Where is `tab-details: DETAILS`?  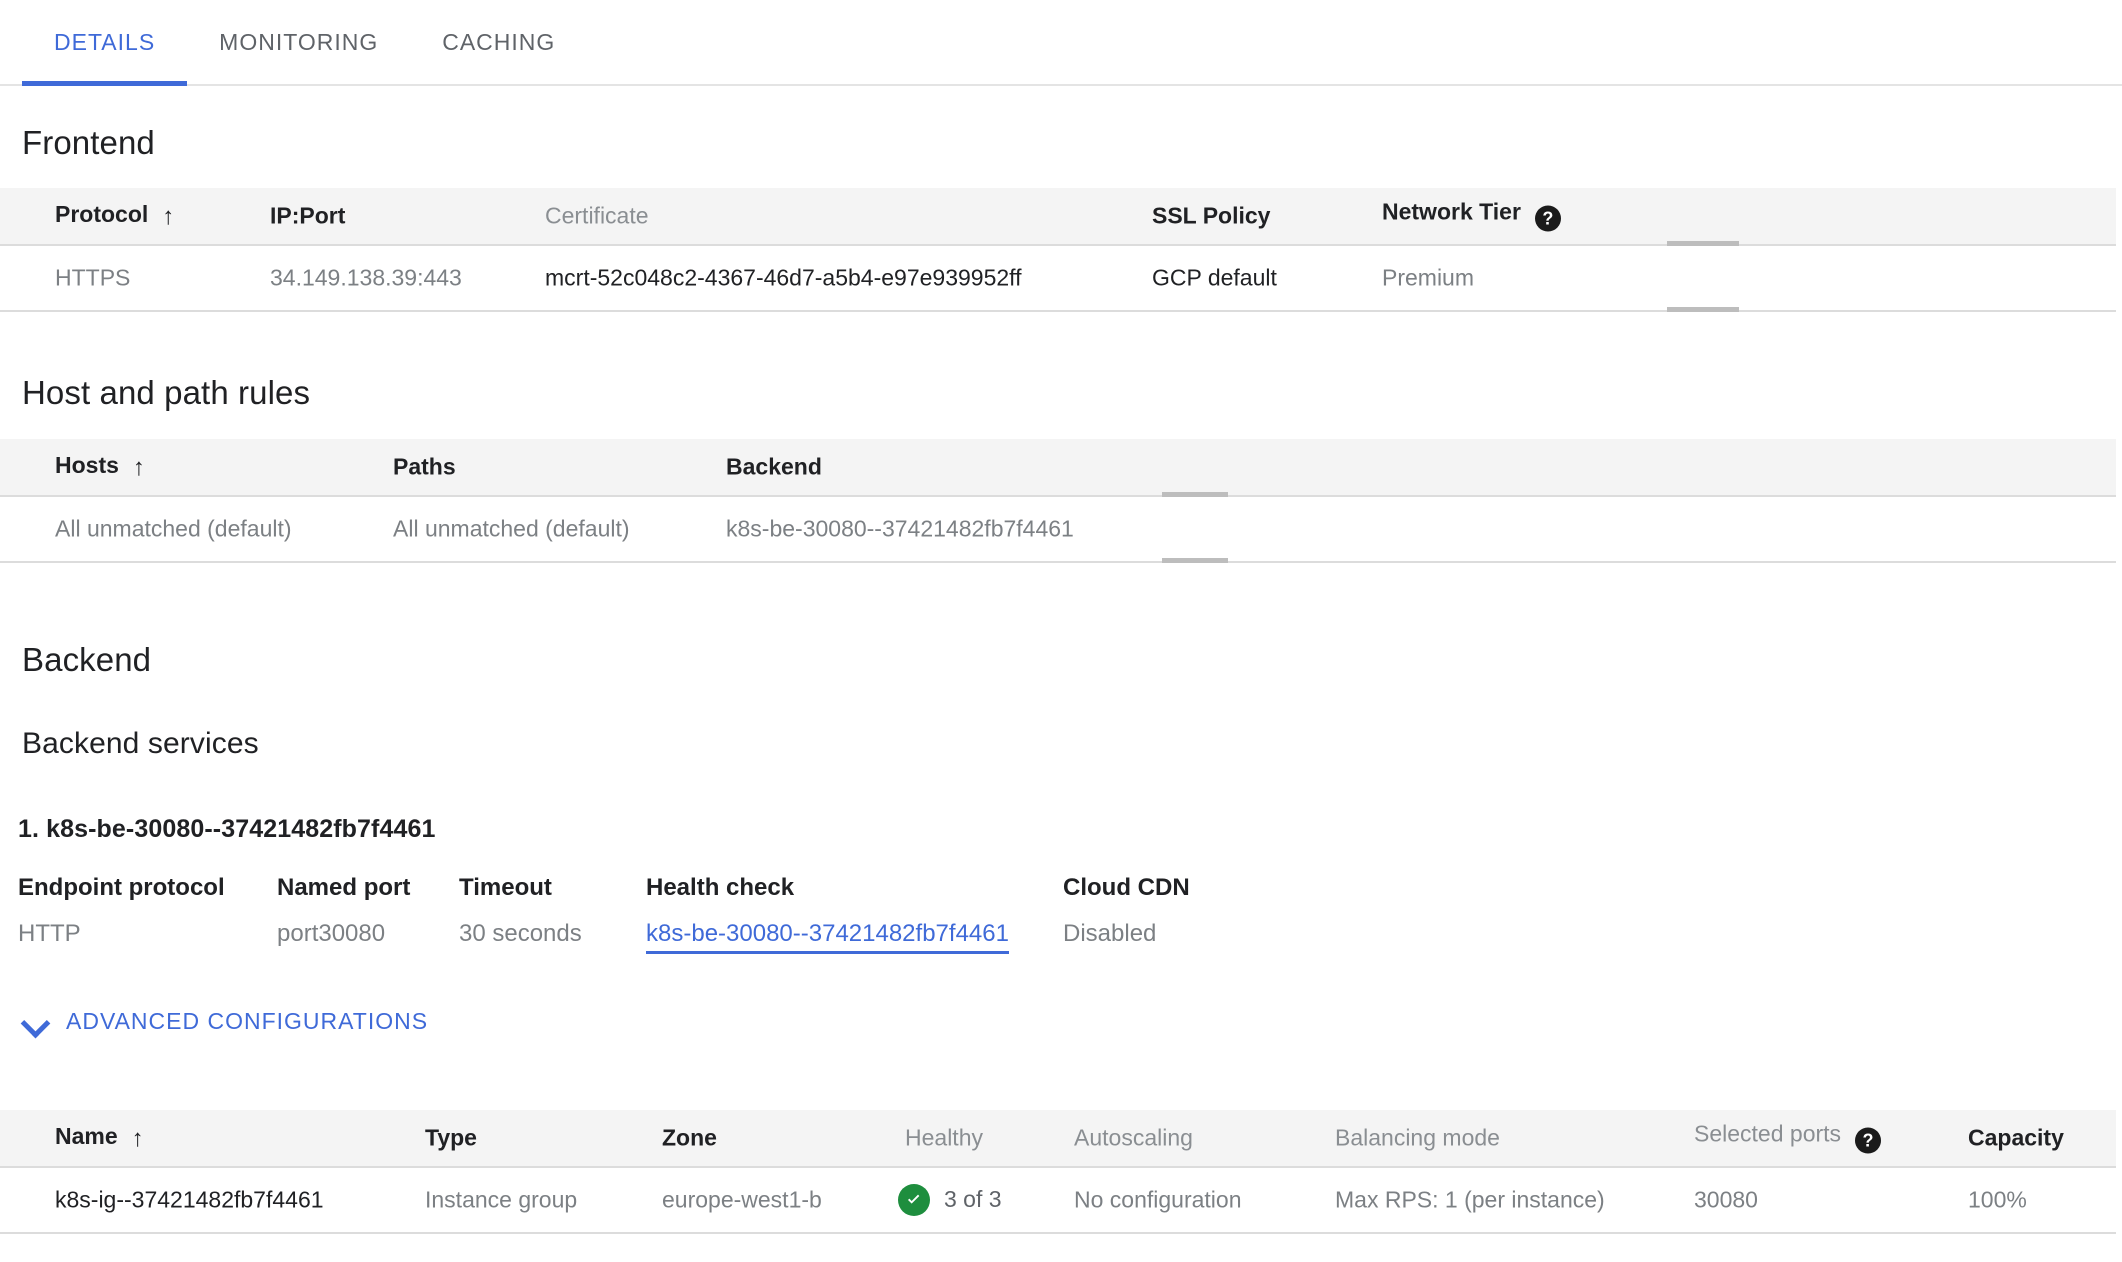 tab-details: DETAILS is located at coordinates (105, 43).